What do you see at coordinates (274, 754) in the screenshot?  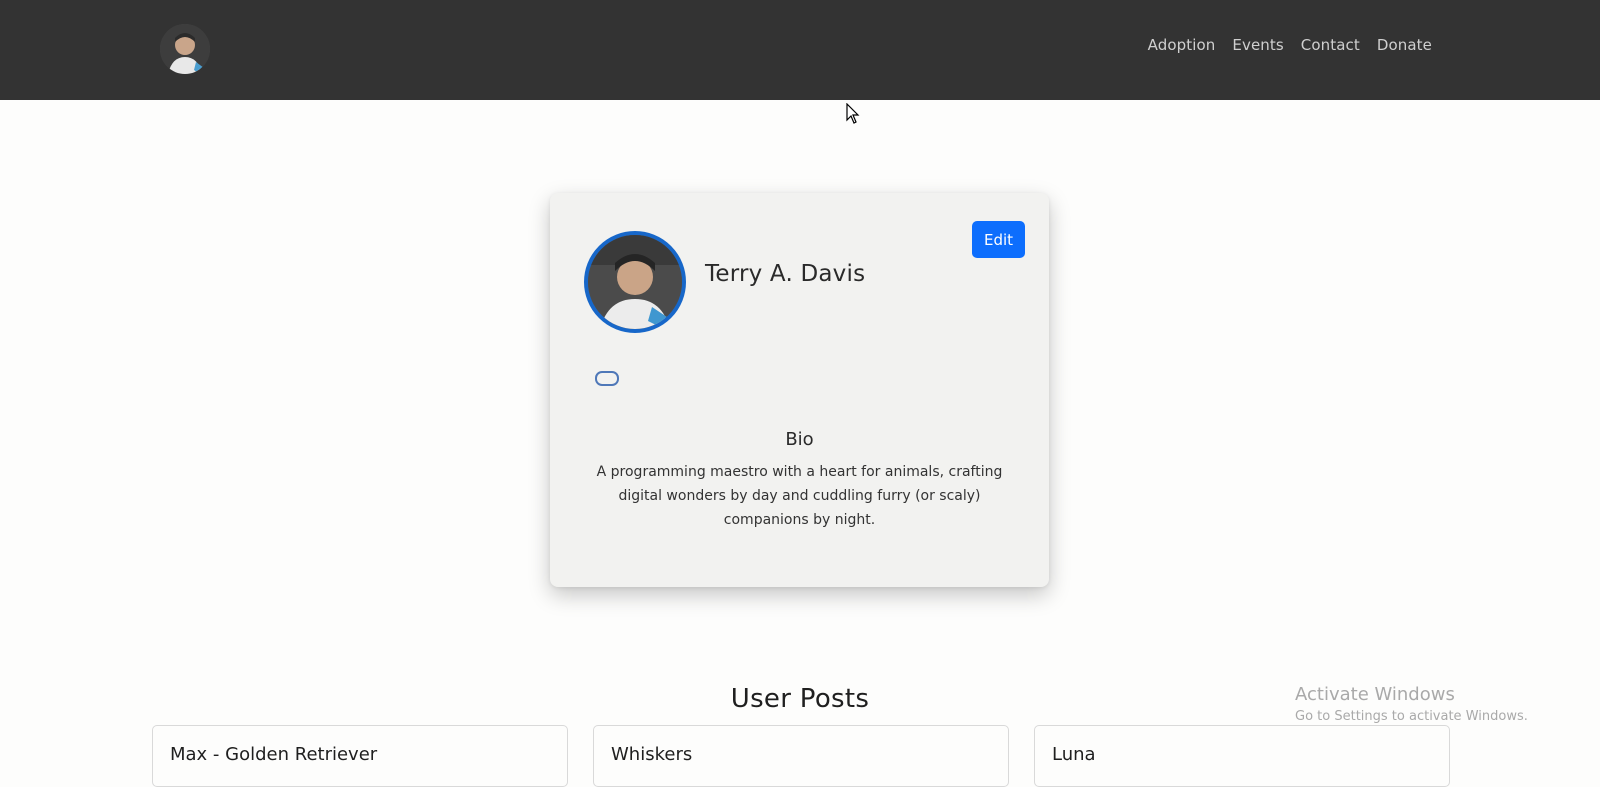 I see `post-title: Max - Golden Retriever` at bounding box center [274, 754].